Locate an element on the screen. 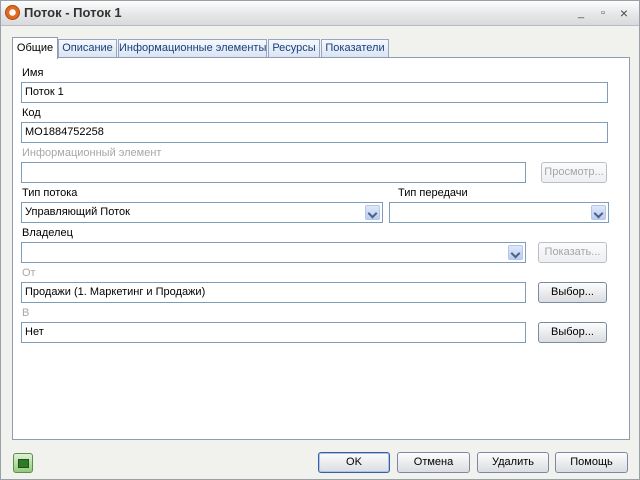  flow-type-value: Управляющий Поток is located at coordinates (77, 212).